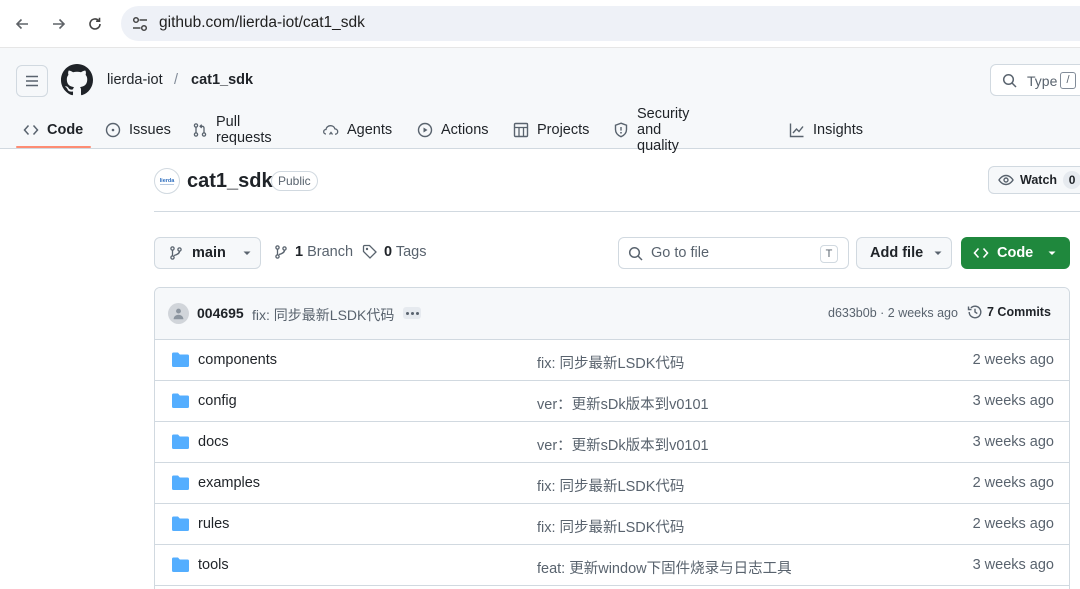 Image resolution: width=1080 pixels, height=589 pixels. What do you see at coordinates (897, 253) in the screenshot?
I see `add-file-label: Add file` at bounding box center [897, 253].